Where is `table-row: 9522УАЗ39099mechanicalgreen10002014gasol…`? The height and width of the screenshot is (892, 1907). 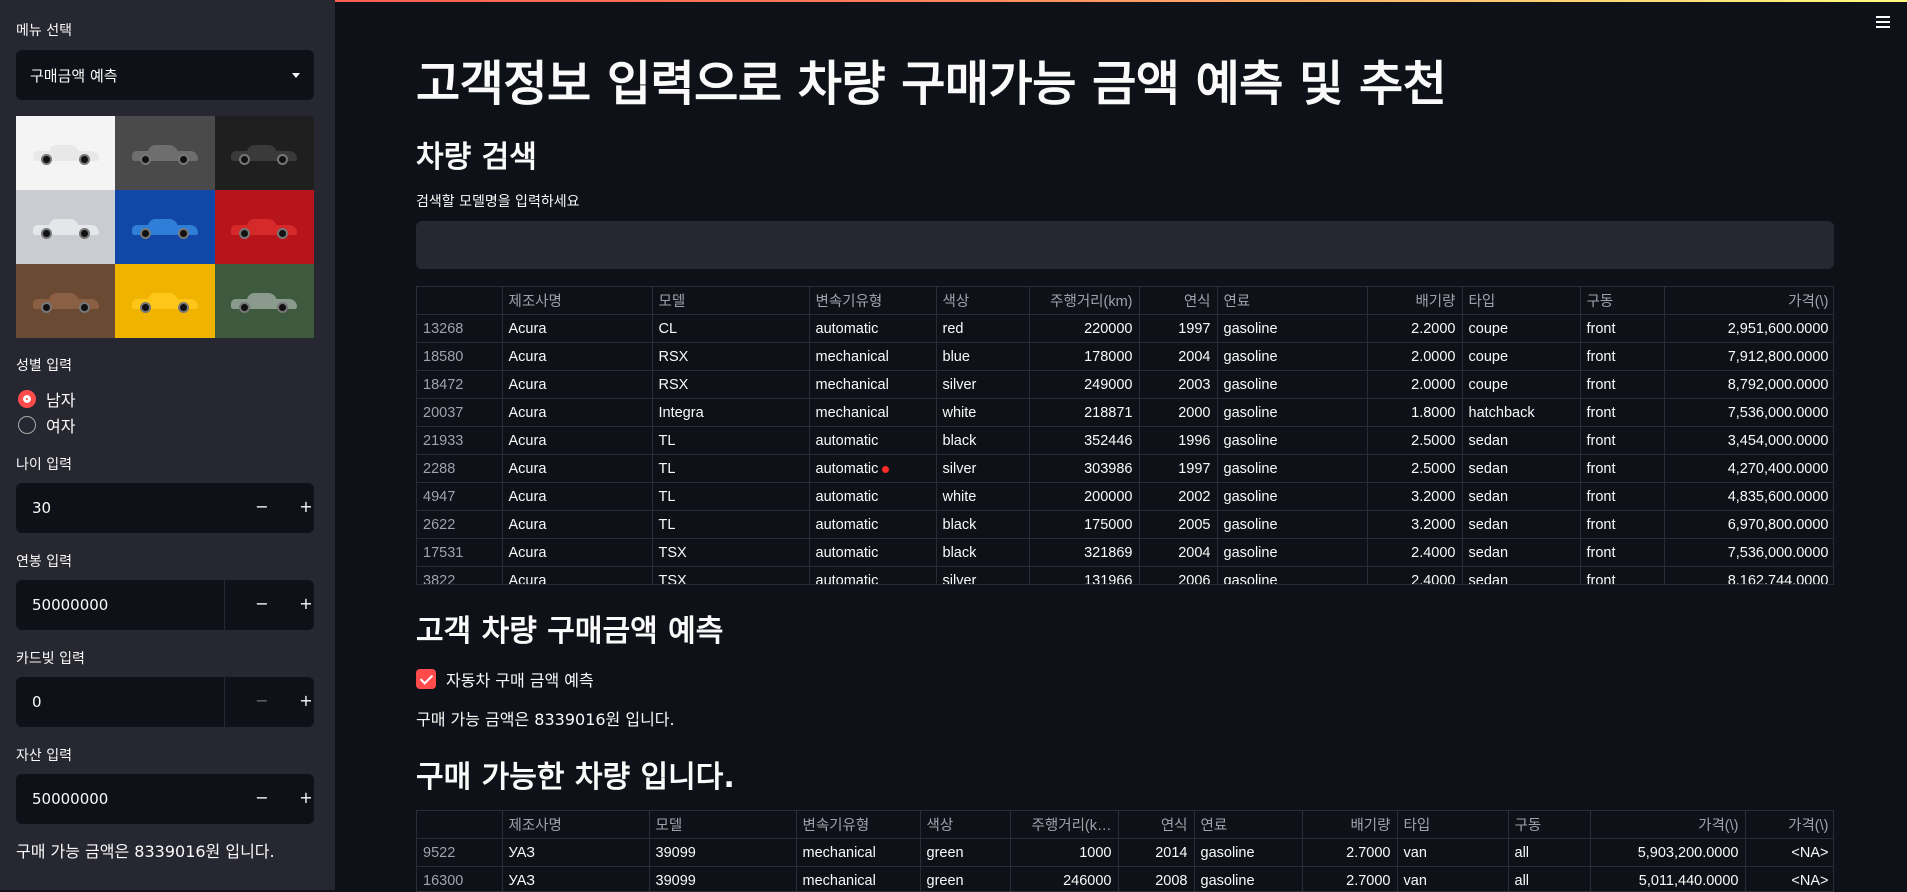
table-row: 9522УАЗ39099mechanicalgreen10002014gasol… is located at coordinates (1125, 853).